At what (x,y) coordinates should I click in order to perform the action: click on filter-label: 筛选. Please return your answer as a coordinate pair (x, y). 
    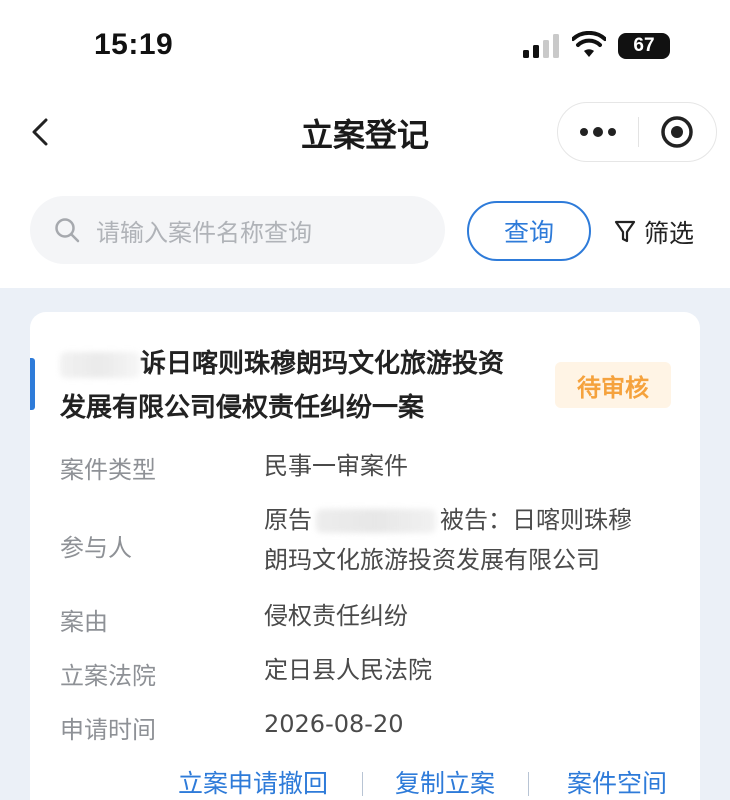
    Looking at the image, I should click on (669, 233).